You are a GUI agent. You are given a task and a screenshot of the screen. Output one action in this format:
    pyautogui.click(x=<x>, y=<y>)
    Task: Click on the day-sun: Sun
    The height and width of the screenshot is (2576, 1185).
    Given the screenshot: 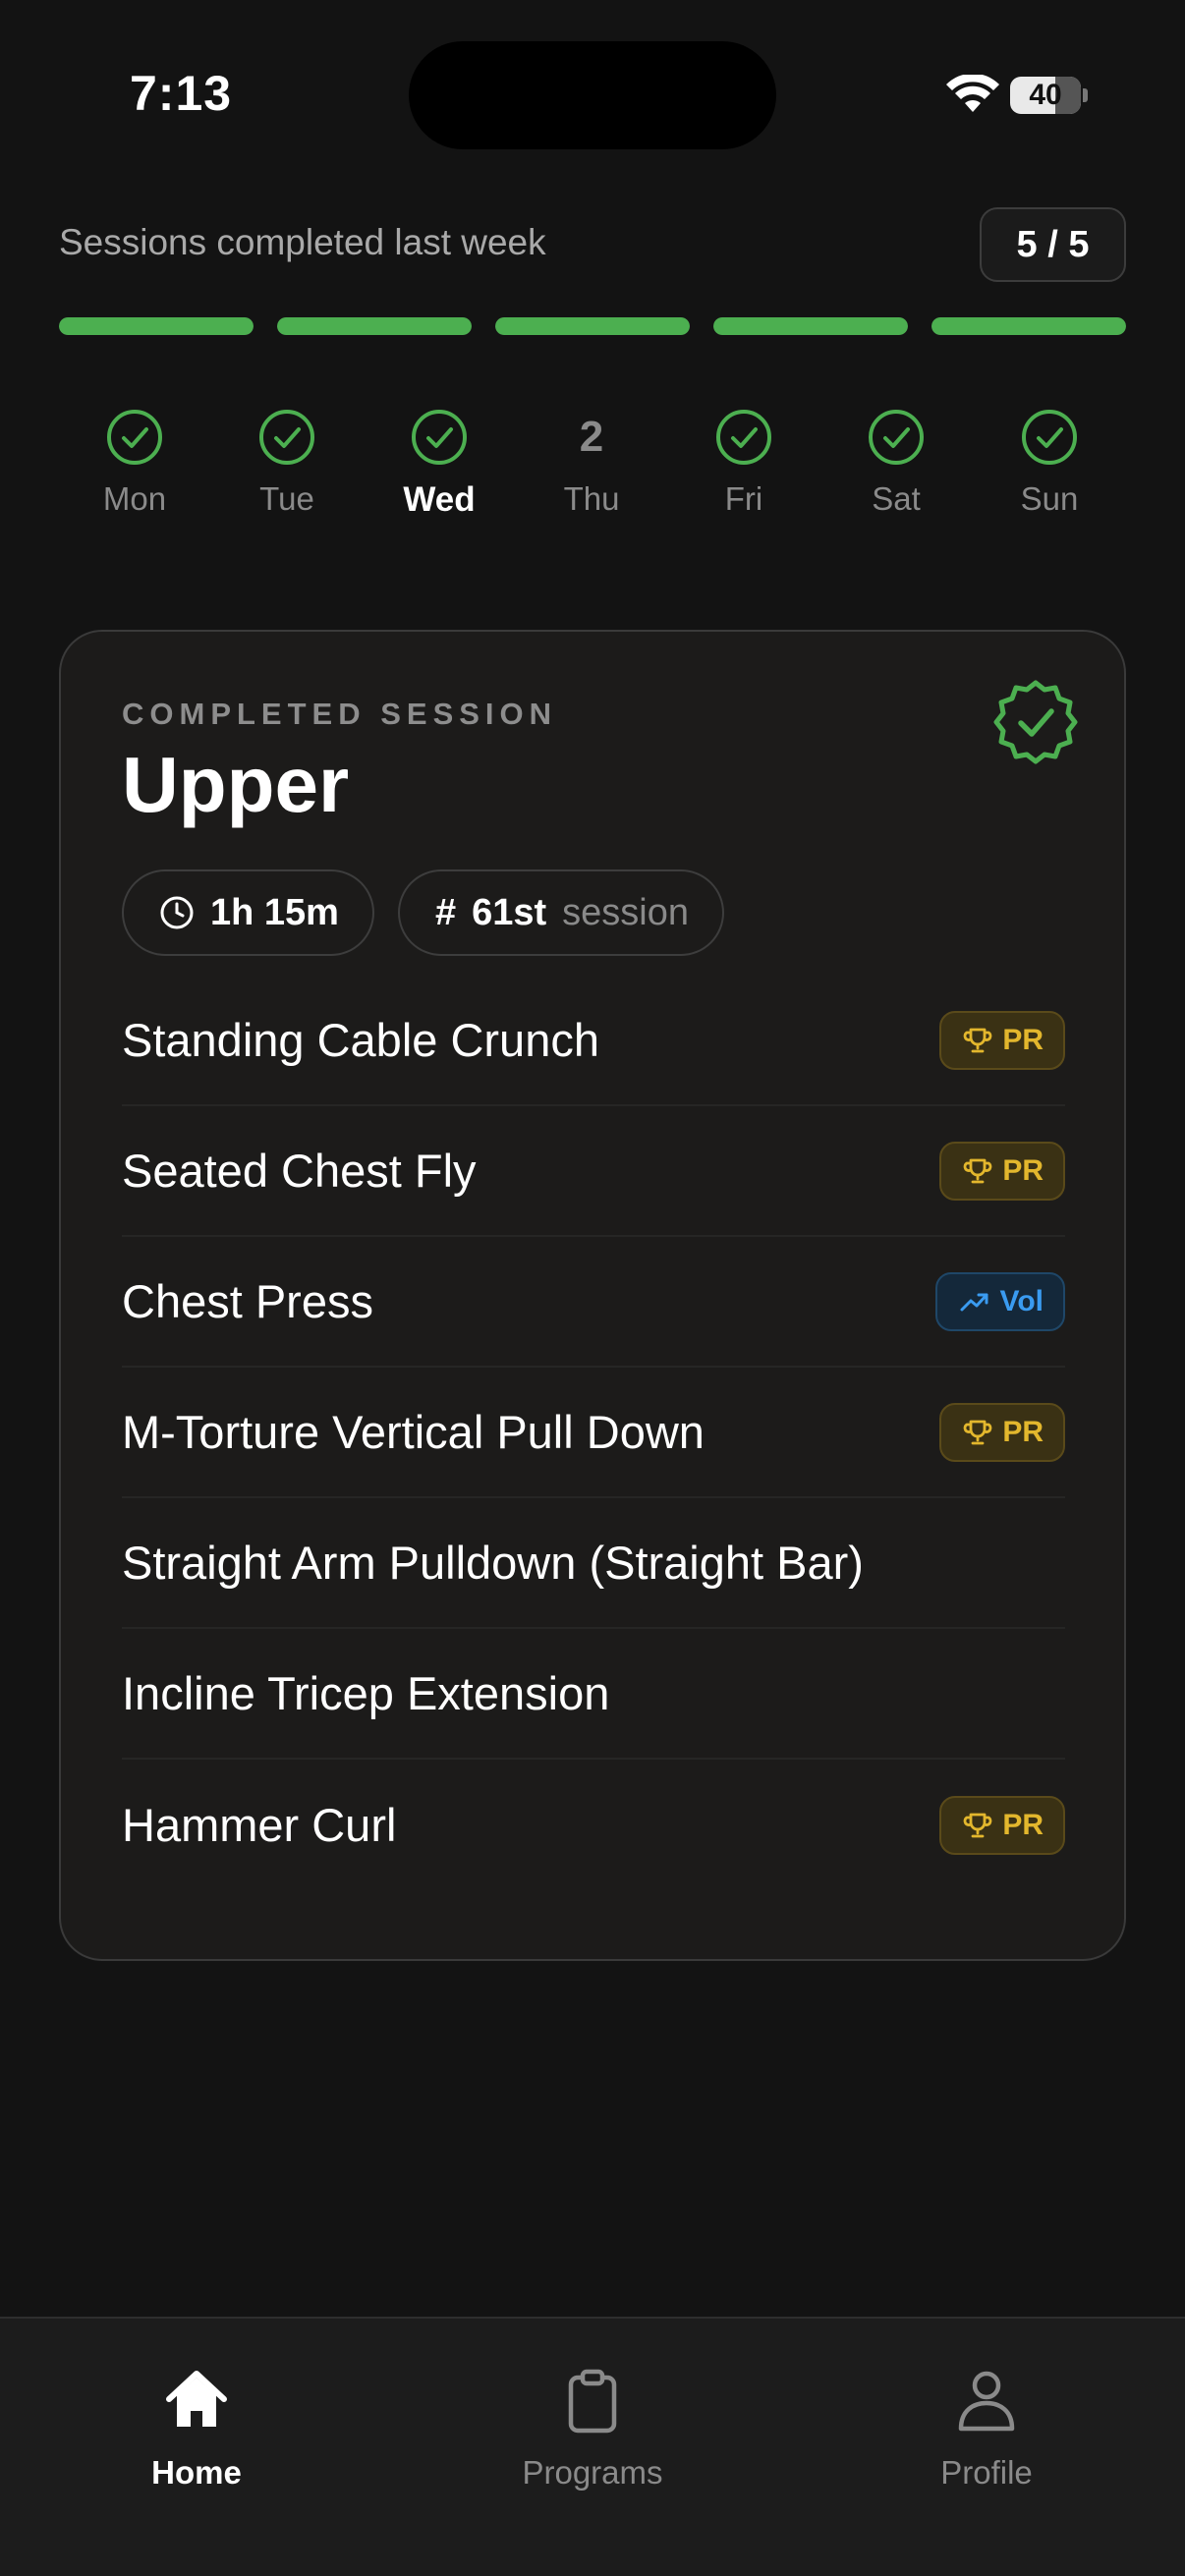 What is the action you would take?
    pyautogui.click(x=1049, y=460)
    